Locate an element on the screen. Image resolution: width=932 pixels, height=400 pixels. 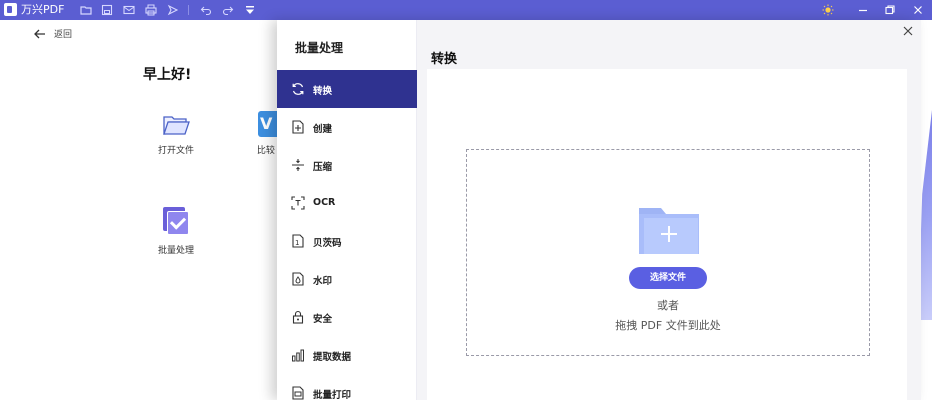
batch-tile: 批量处理 is located at coordinates (176, 231).